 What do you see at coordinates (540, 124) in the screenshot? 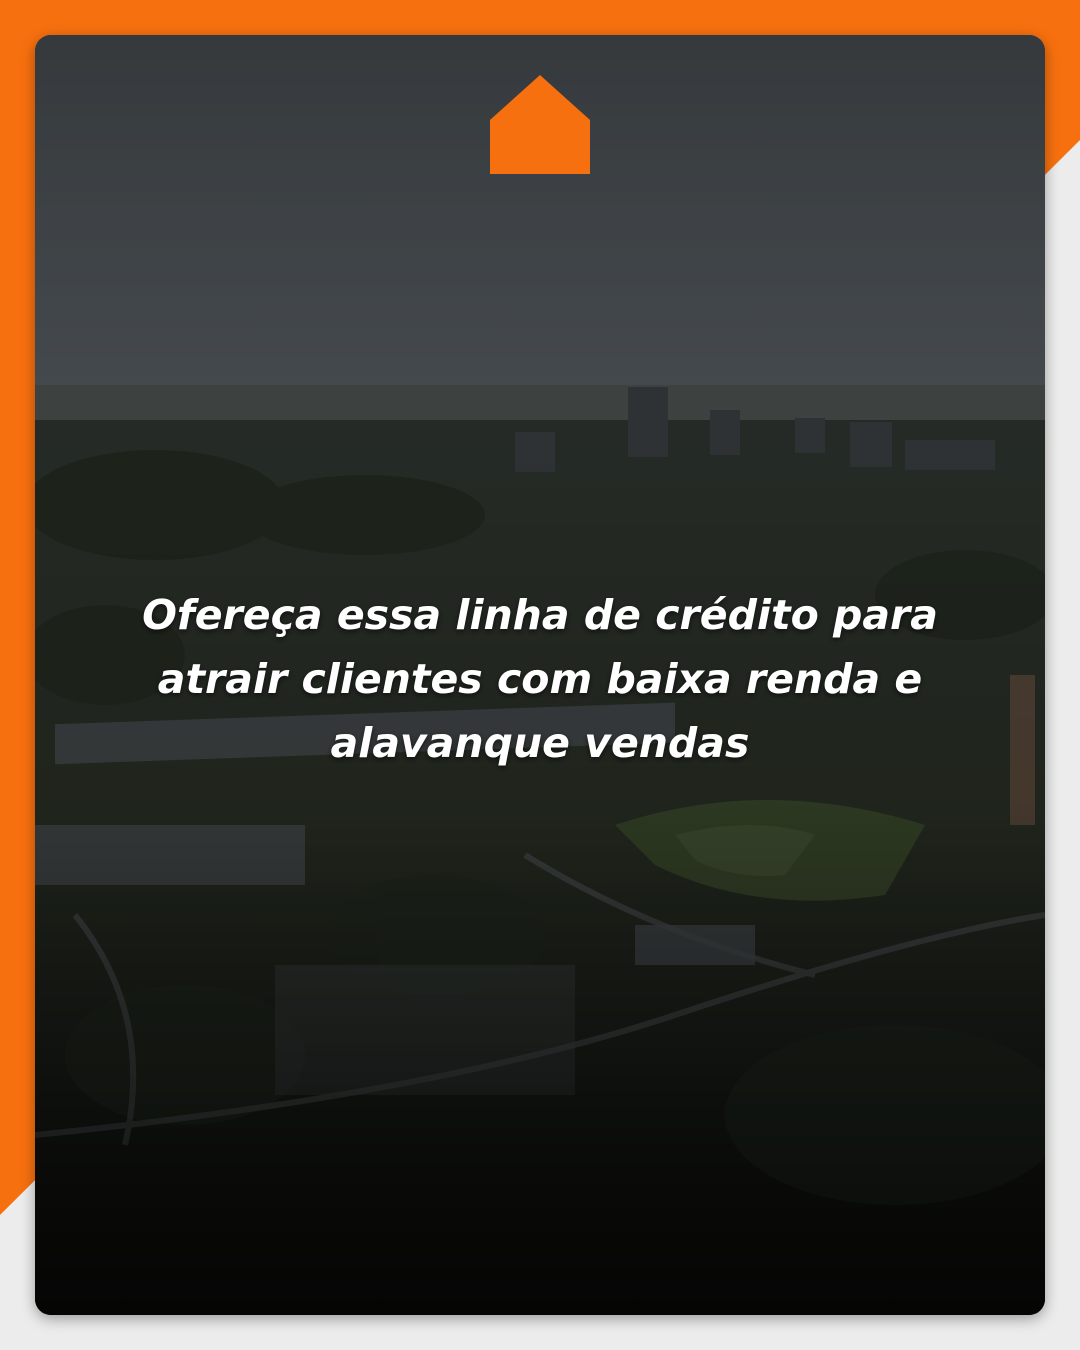
I see `house-icon` at bounding box center [540, 124].